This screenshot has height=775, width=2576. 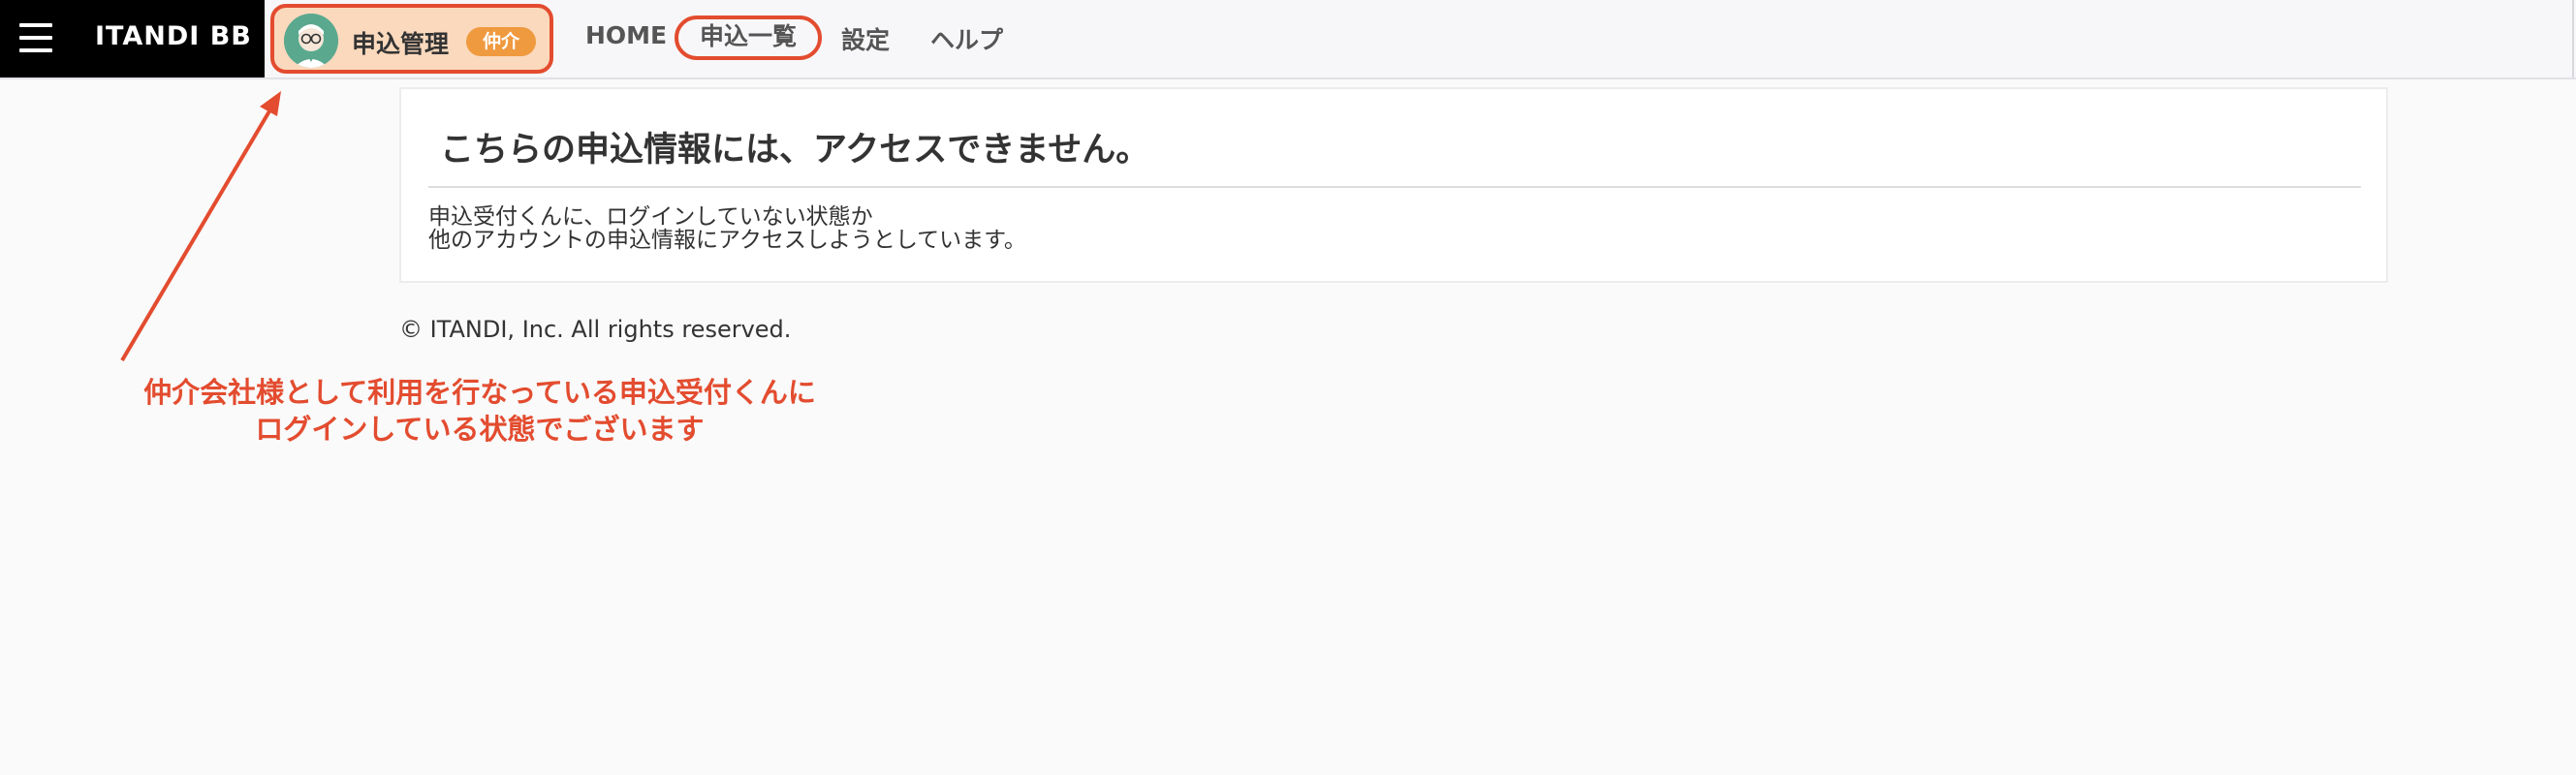 What do you see at coordinates (1288, 39) in the screenshot?
I see `top-navigation-bar: ITANDI BB 申込管理 仲介 HOME 申込一覧 設定 ヘルプ` at bounding box center [1288, 39].